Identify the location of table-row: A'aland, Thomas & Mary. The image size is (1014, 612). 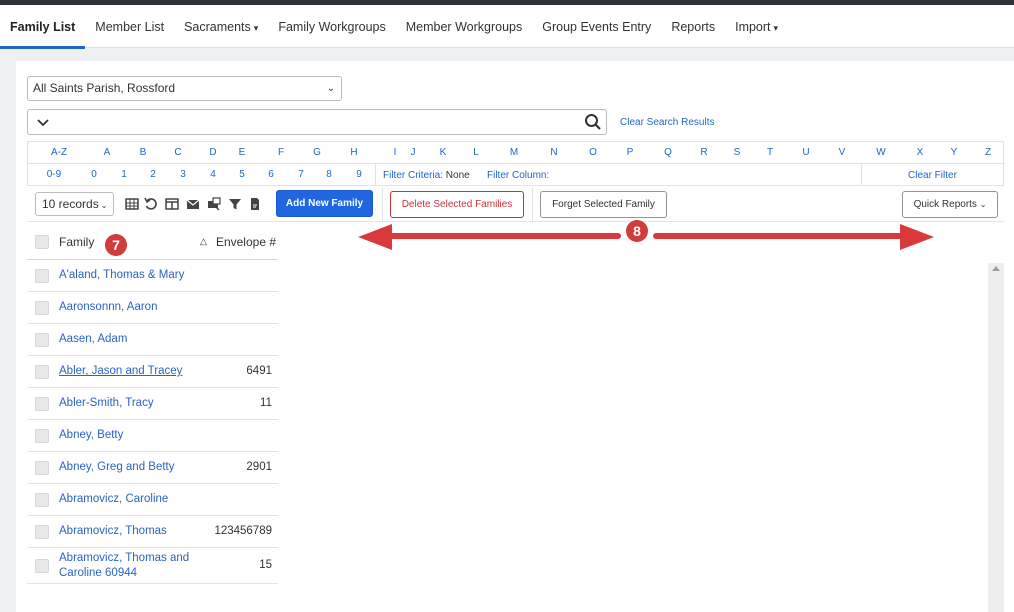
(152, 276).